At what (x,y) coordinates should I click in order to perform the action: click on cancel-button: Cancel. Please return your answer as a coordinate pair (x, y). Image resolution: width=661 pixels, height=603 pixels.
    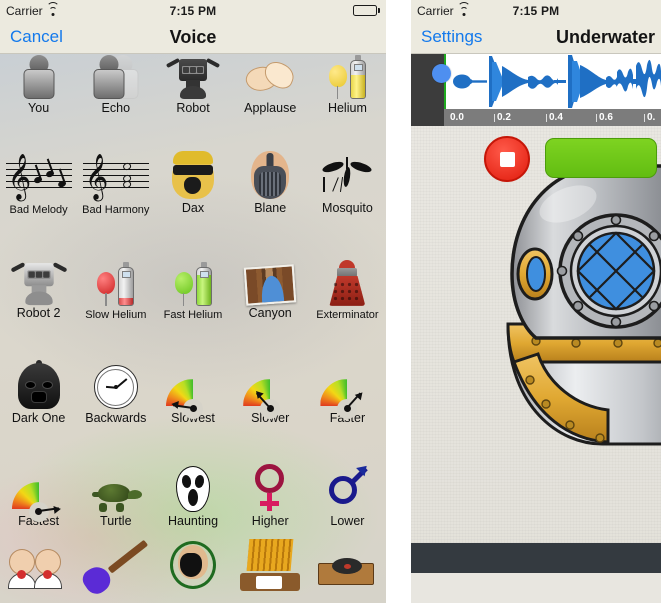
    Looking at the image, I should click on (36, 37).